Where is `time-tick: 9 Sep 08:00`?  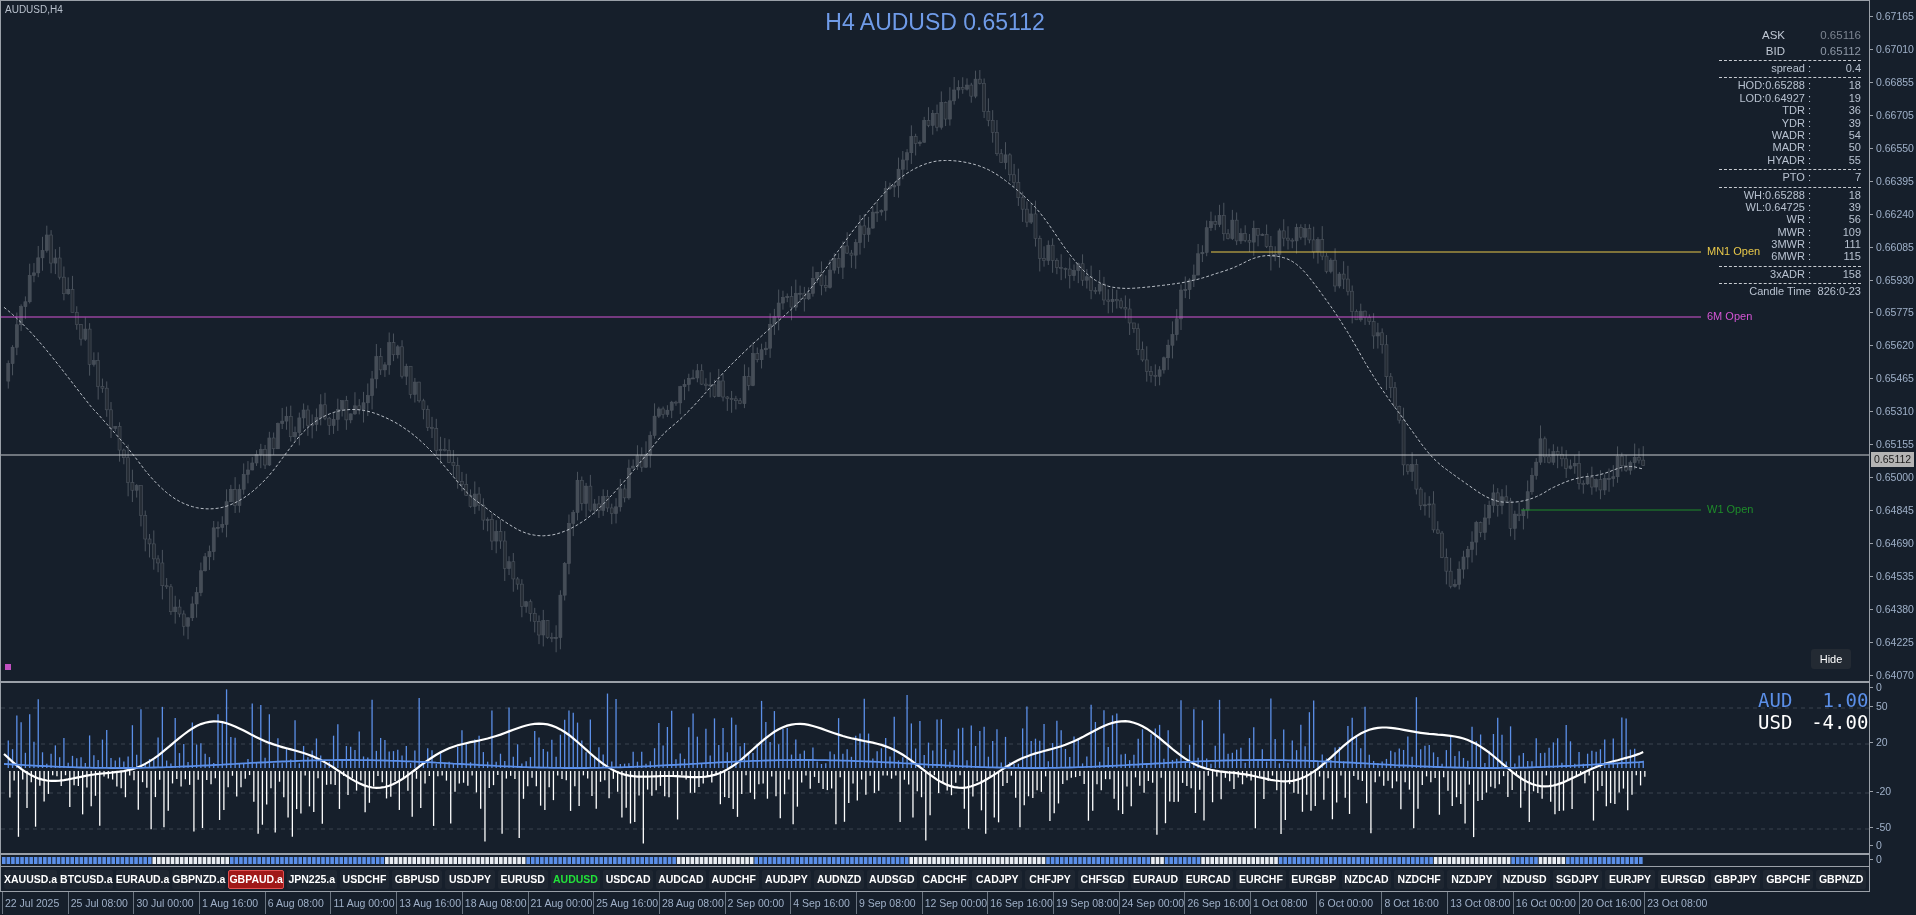
time-tick: 9 Sep 08:00 is located at coordinates (888, 903).